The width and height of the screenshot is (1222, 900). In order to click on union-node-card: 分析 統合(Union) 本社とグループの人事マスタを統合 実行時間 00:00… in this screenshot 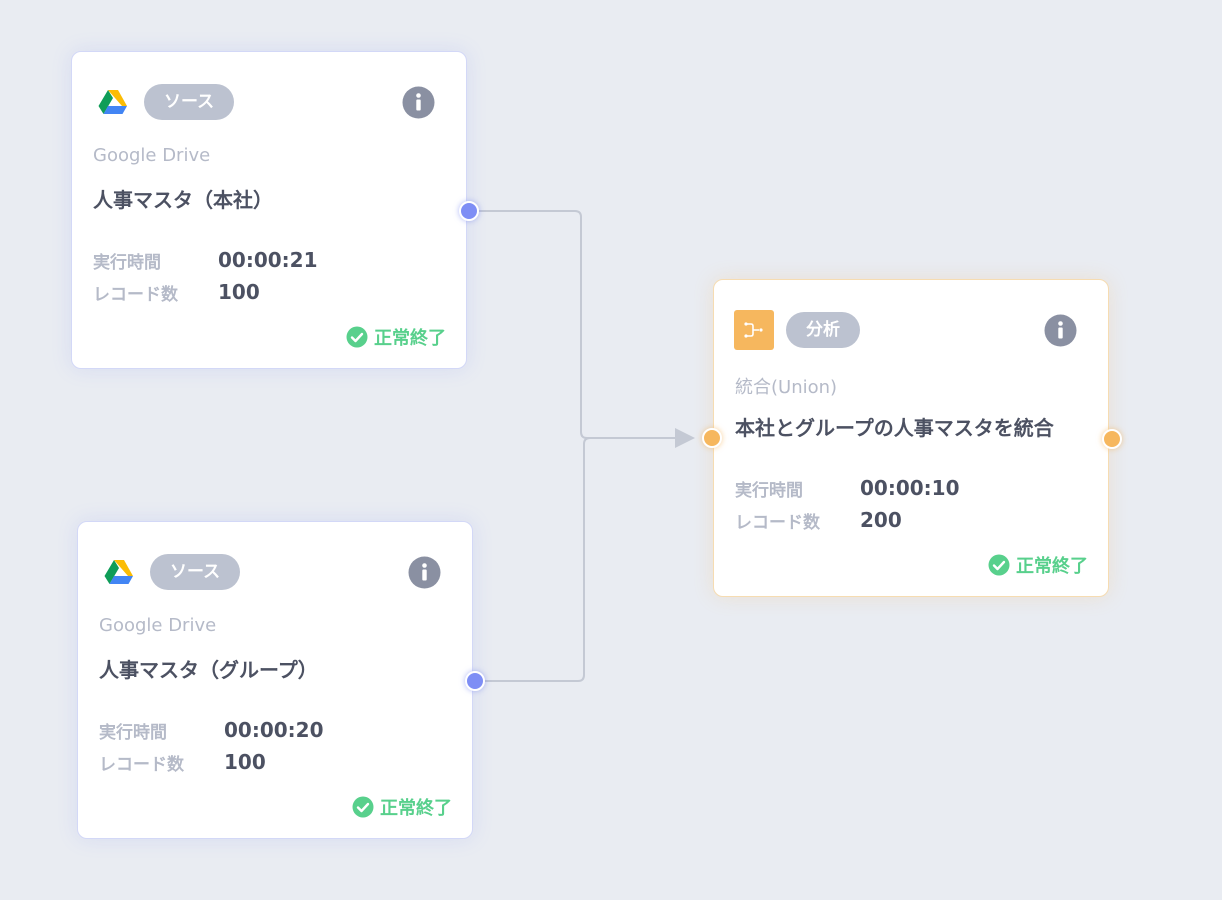, I will do `click(911, 438)`.